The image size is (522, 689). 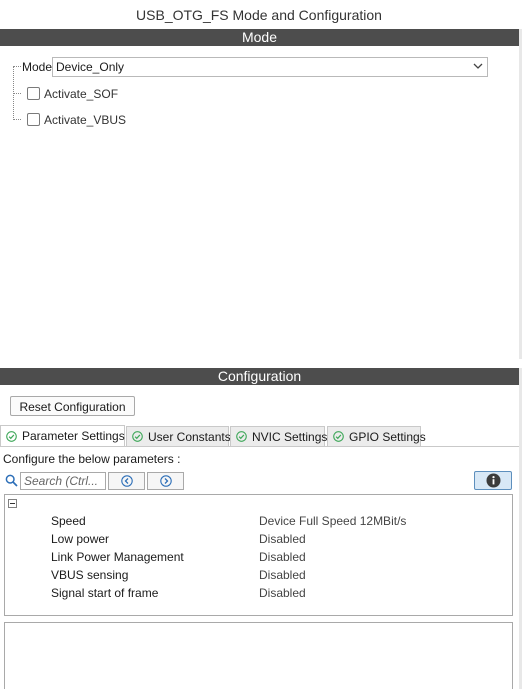 I want to click on tree-connector-vbus, so click(x=17, y=119).